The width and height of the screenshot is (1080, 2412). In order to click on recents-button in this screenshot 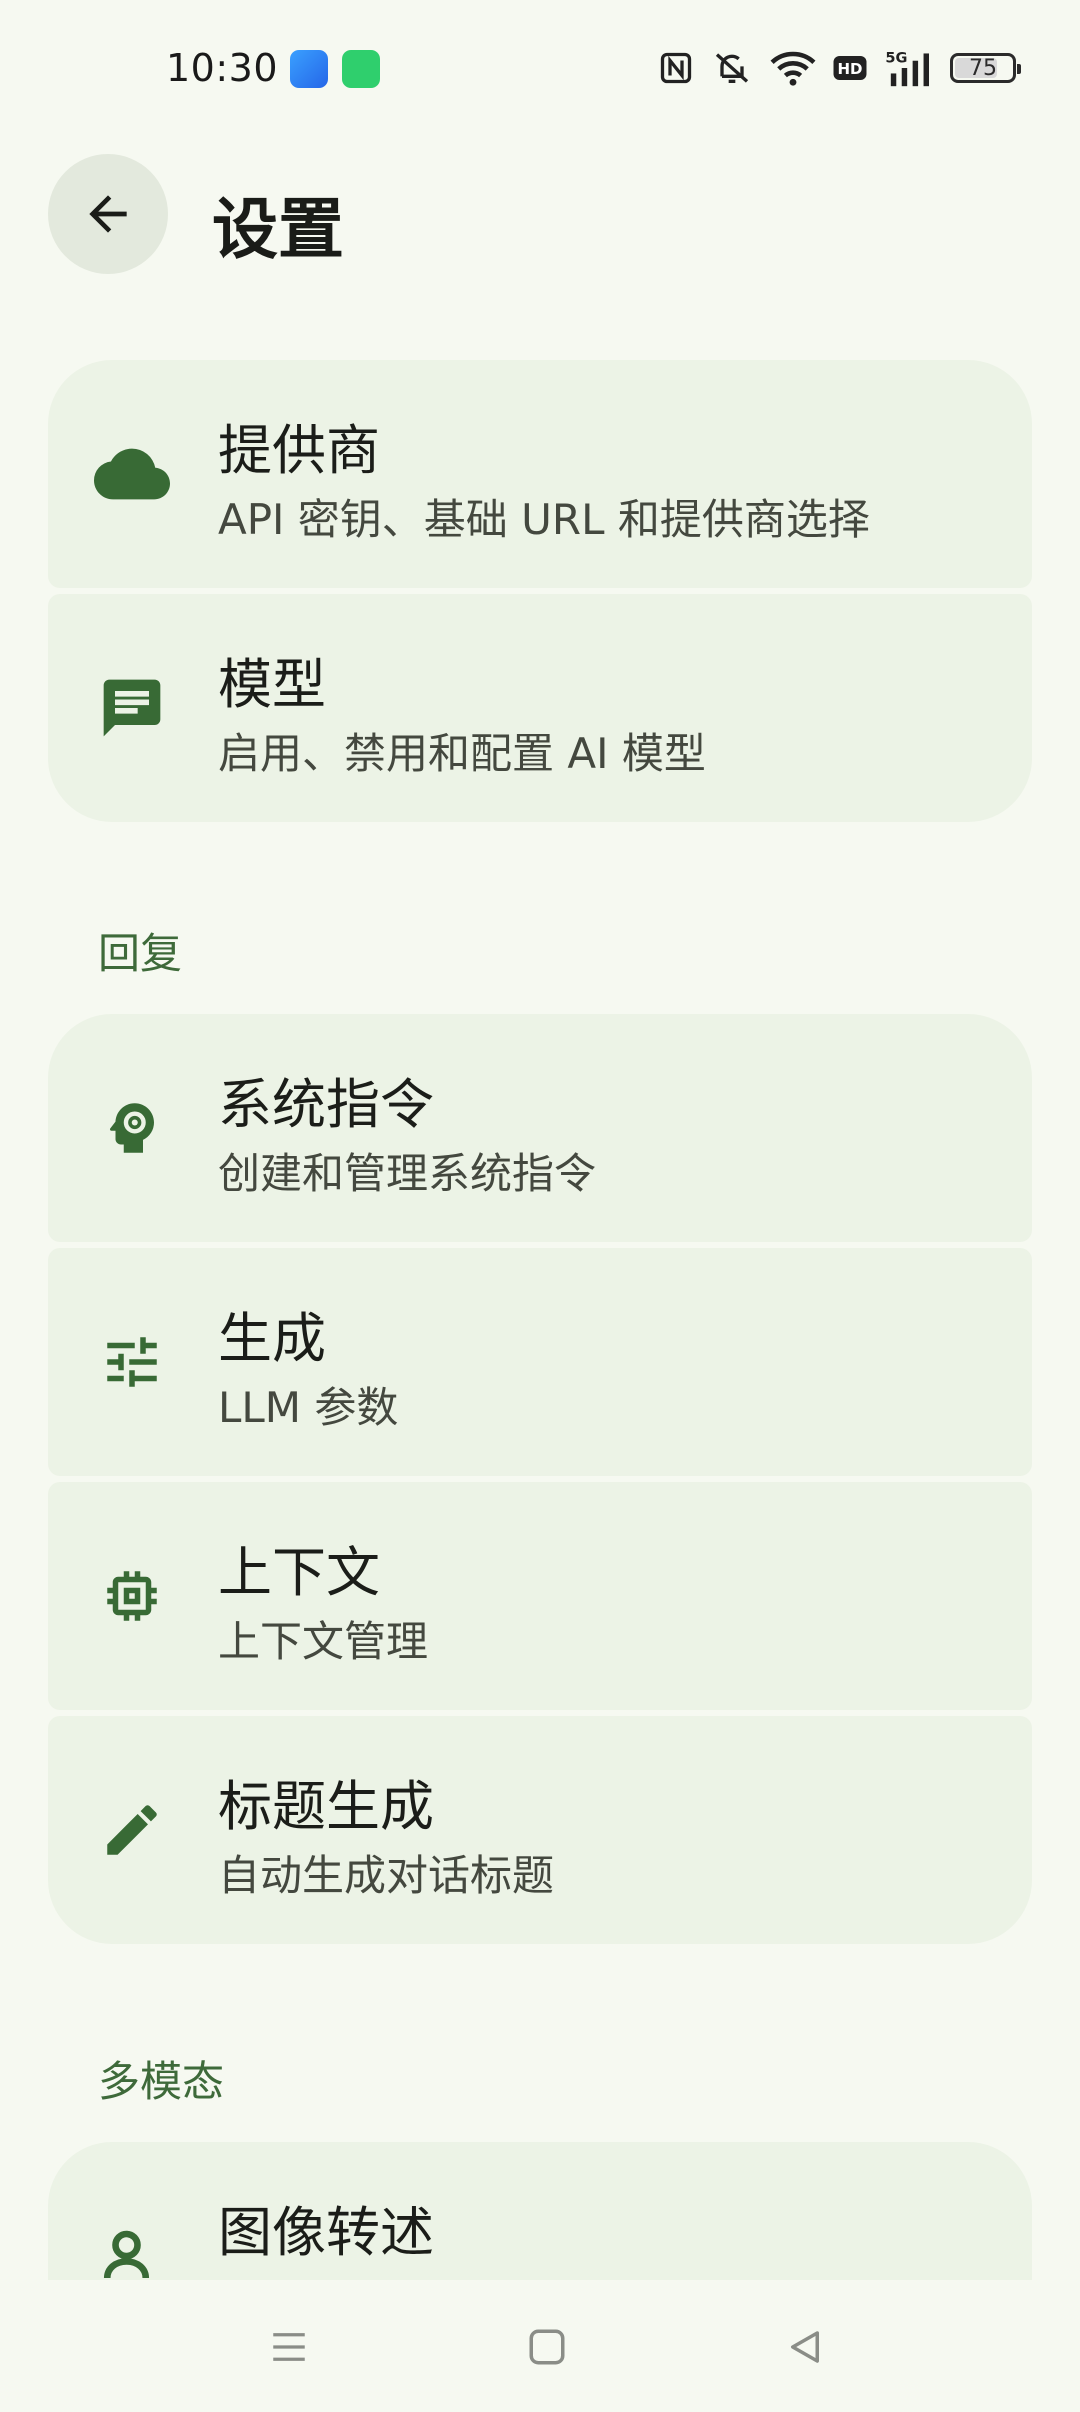, I will do `click(289, 2347)`.